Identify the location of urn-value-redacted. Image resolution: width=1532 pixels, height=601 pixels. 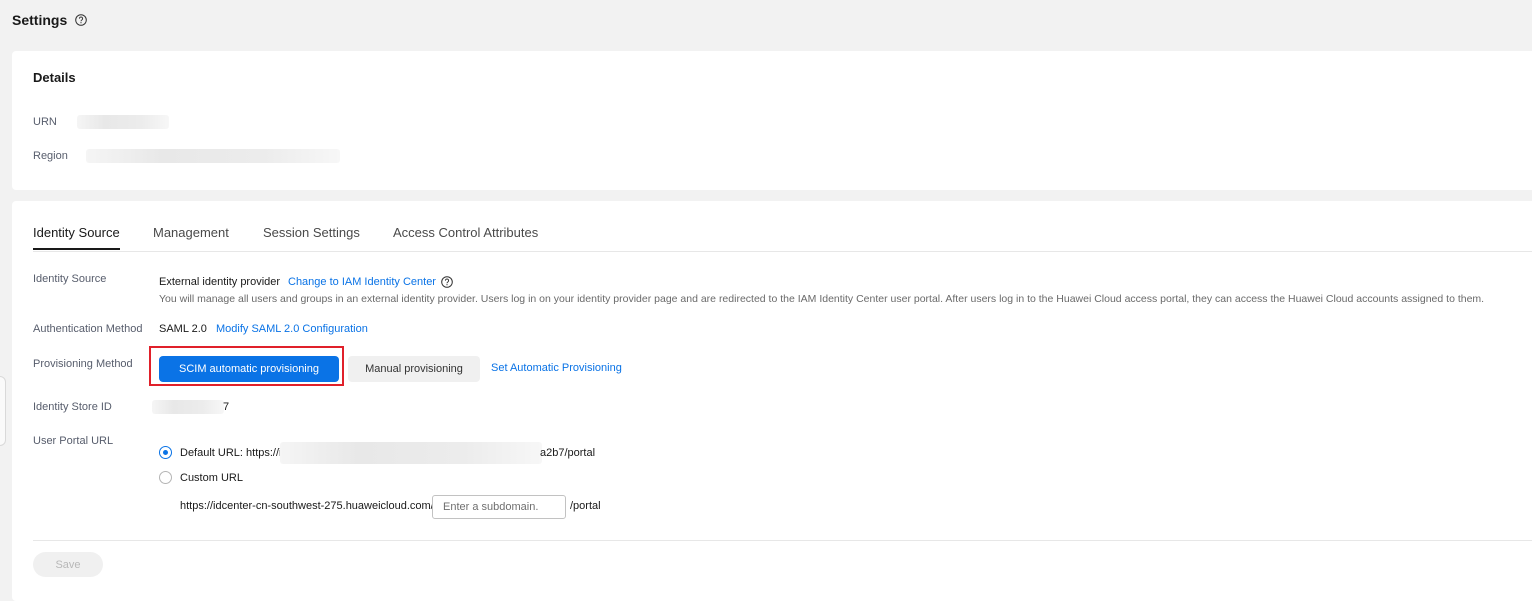
(123, 122).